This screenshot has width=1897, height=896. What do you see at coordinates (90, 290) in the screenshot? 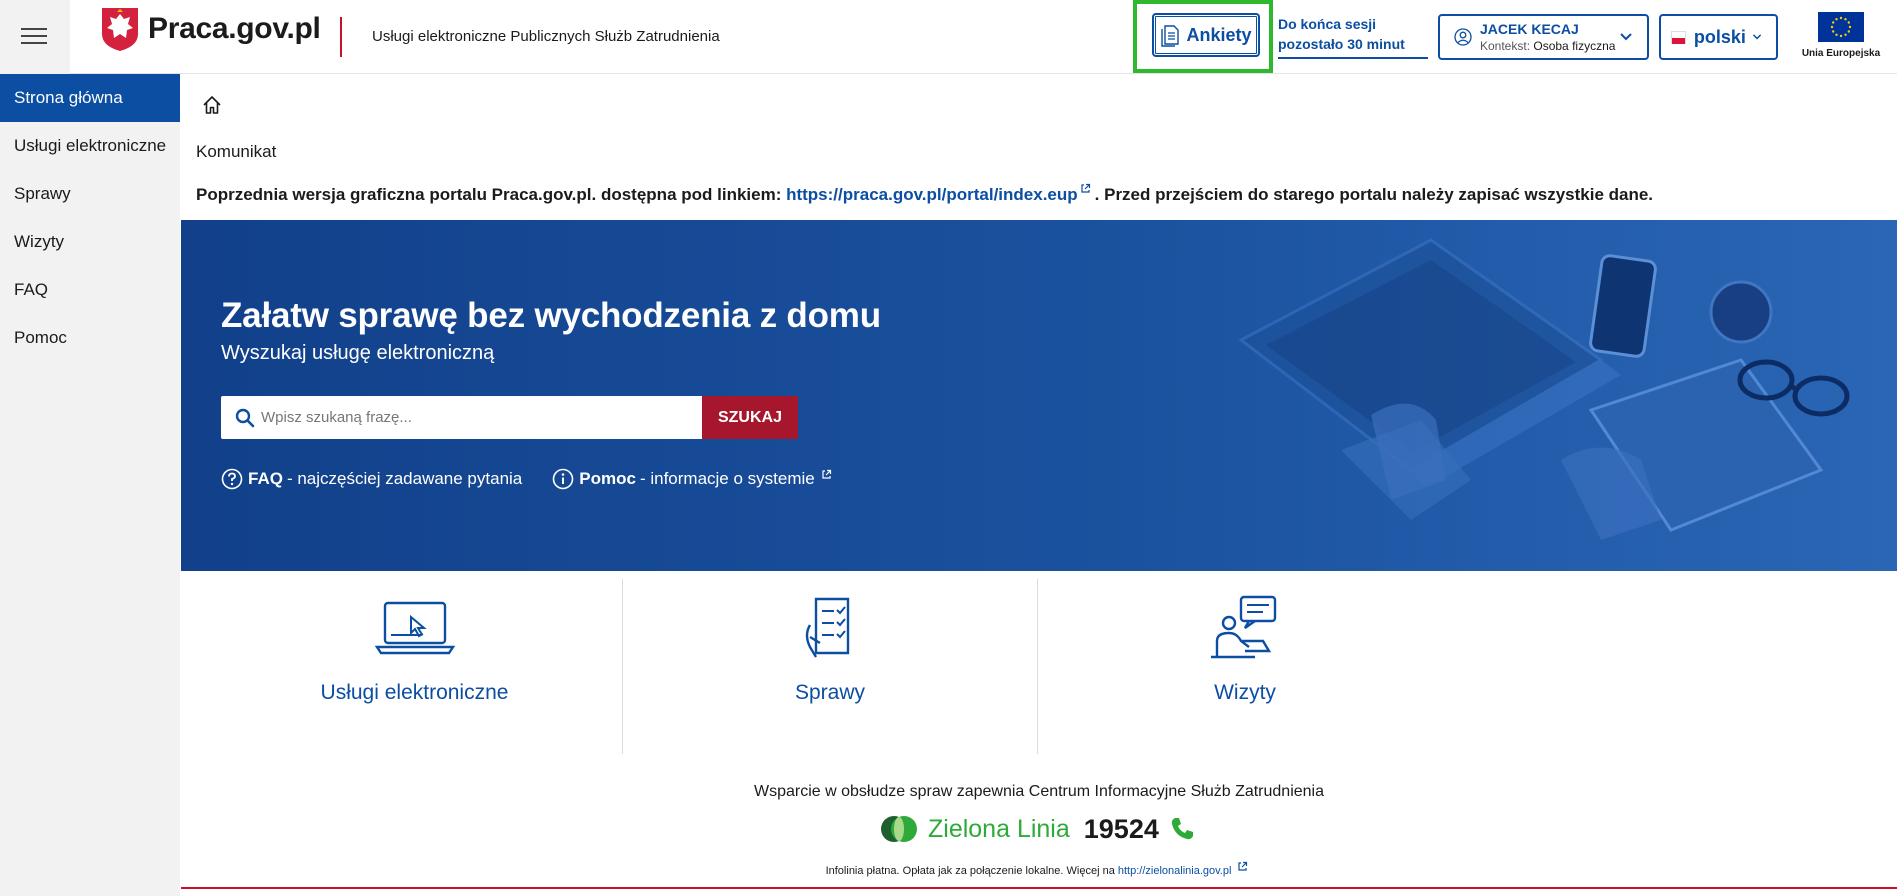
I see `sidebar-item-faq: FAQ` at bounding box center [90, 290].